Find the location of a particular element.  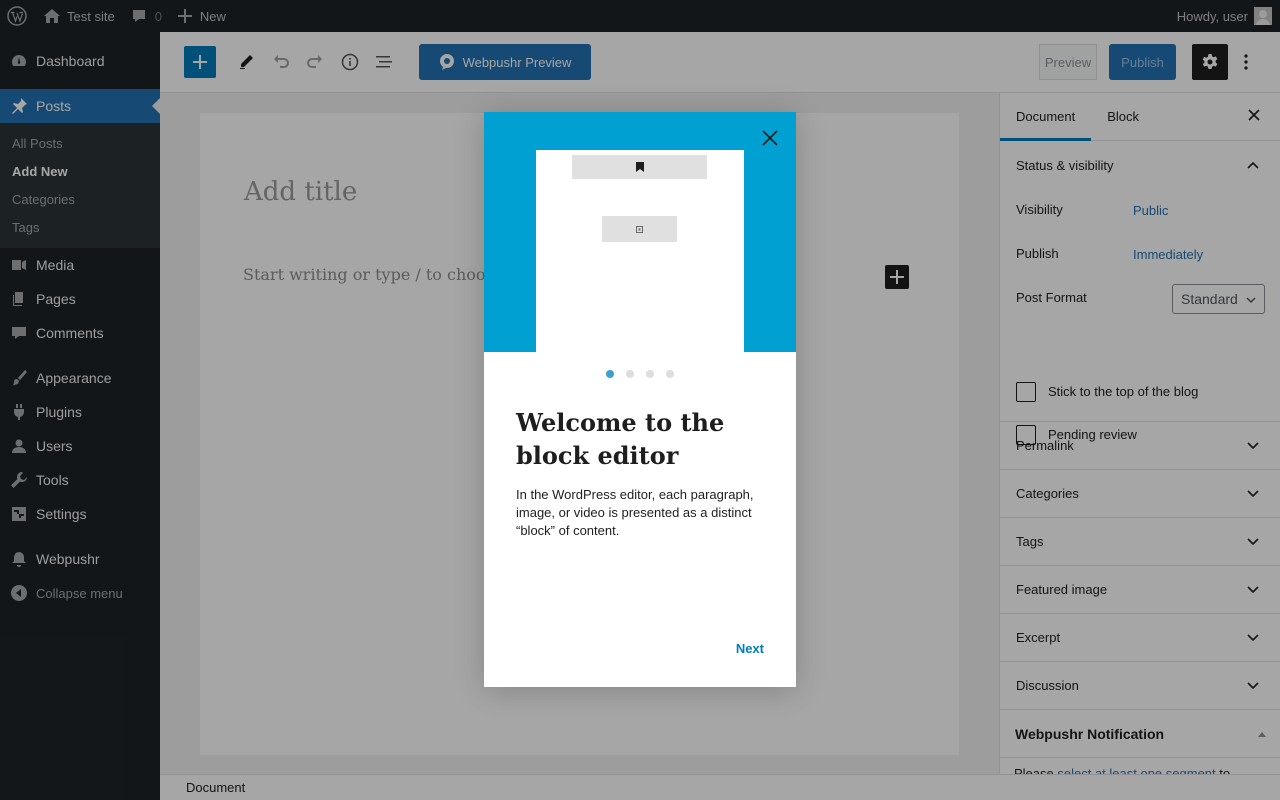

illustration-toolbar is located at coordinates (639, 167).